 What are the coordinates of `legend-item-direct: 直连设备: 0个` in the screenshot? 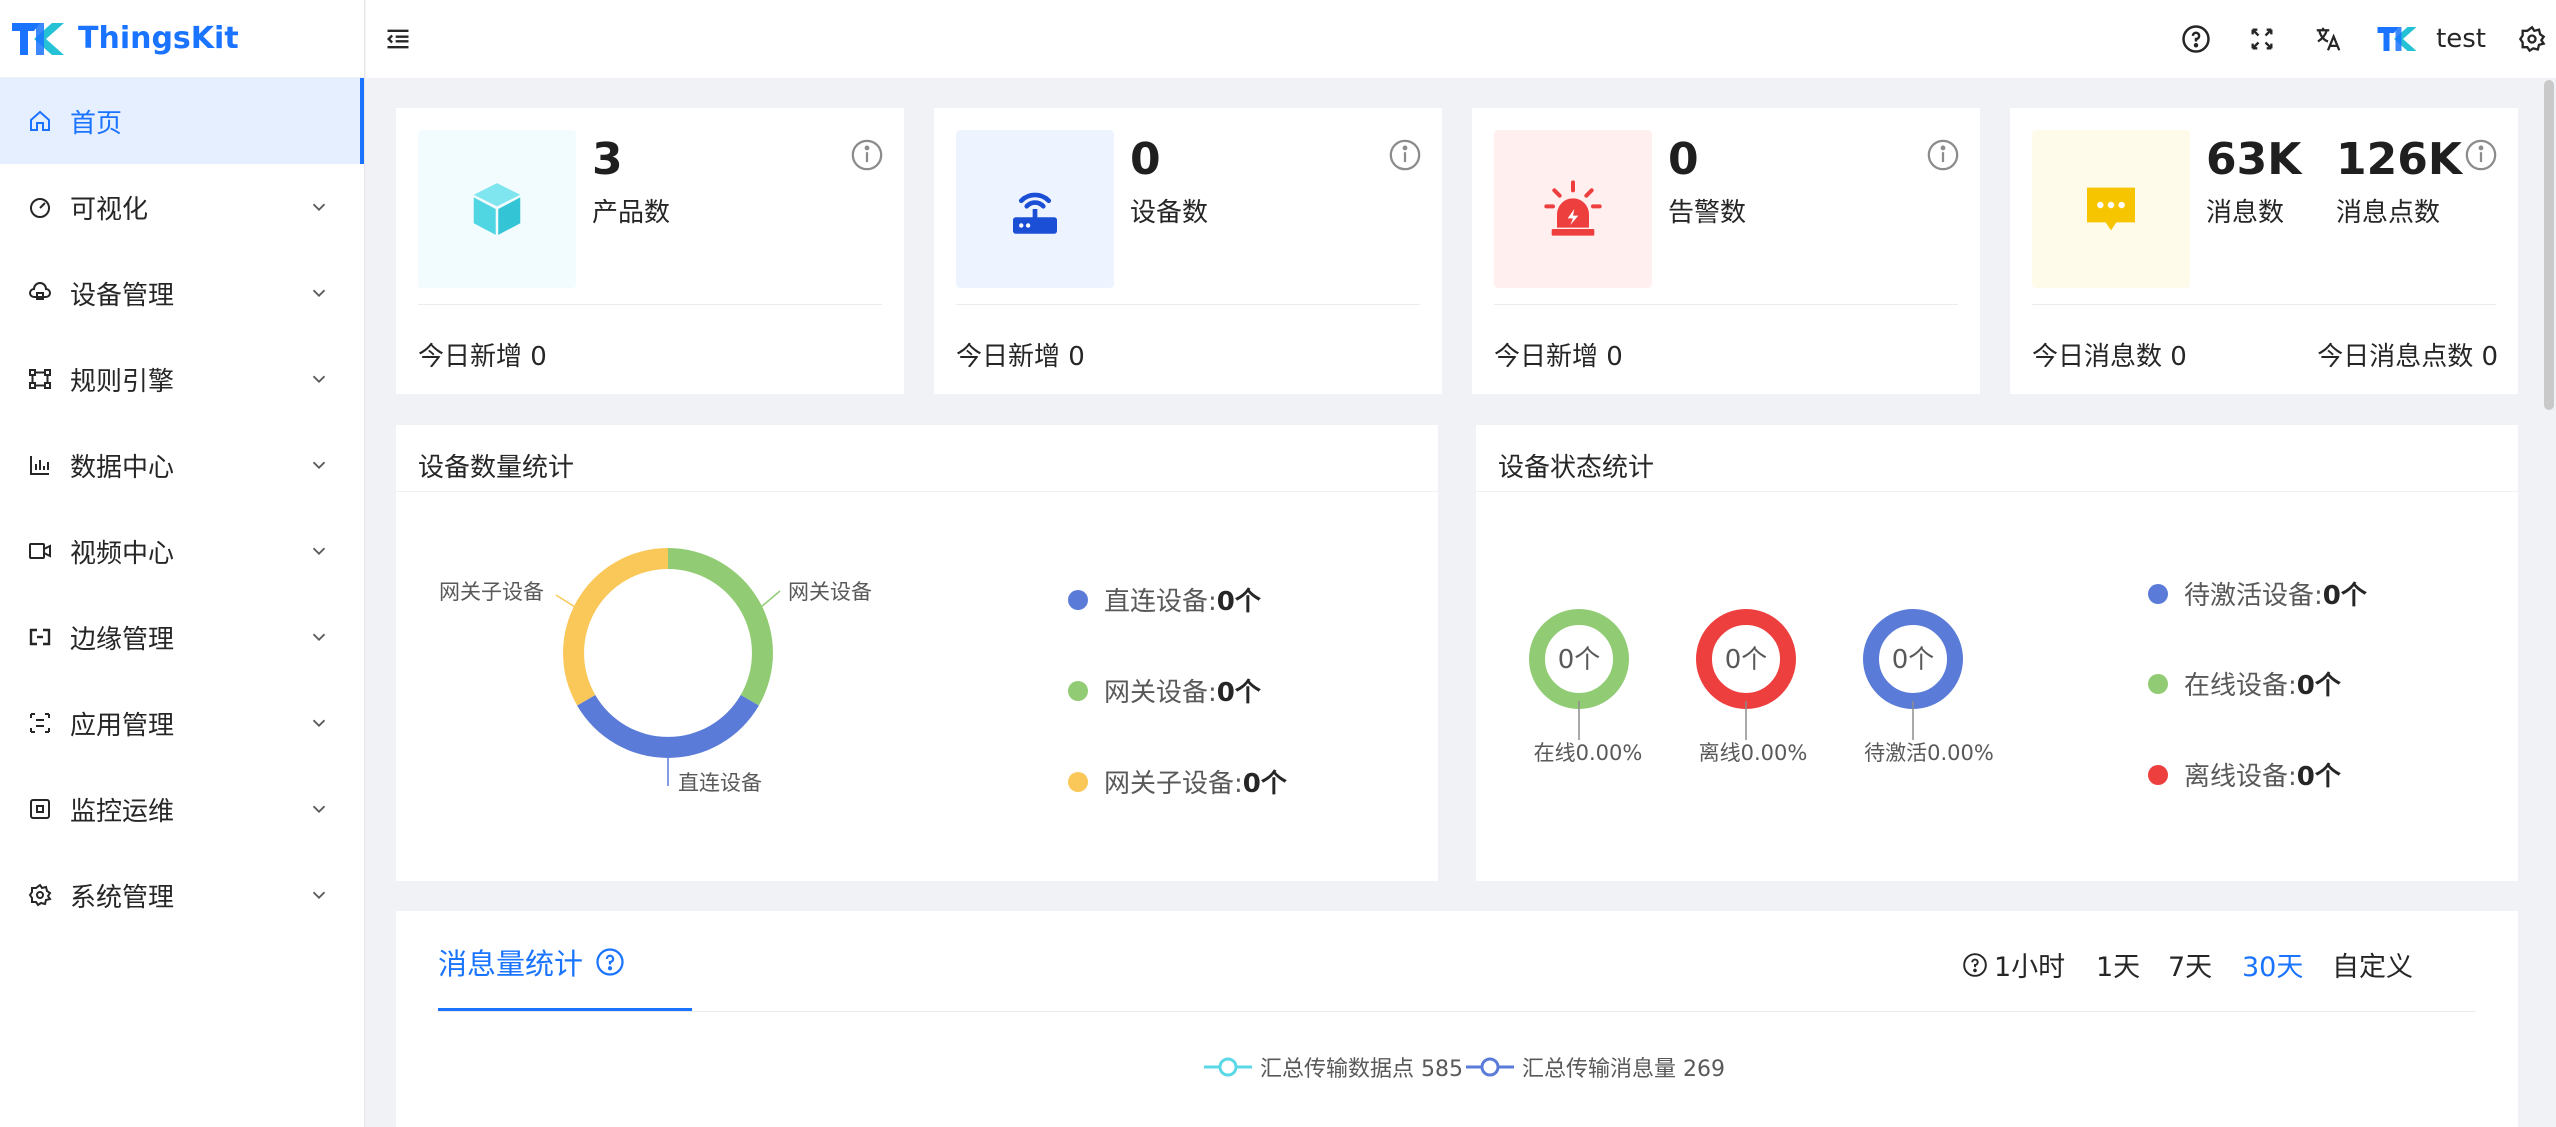 It's located at (1164, 599).